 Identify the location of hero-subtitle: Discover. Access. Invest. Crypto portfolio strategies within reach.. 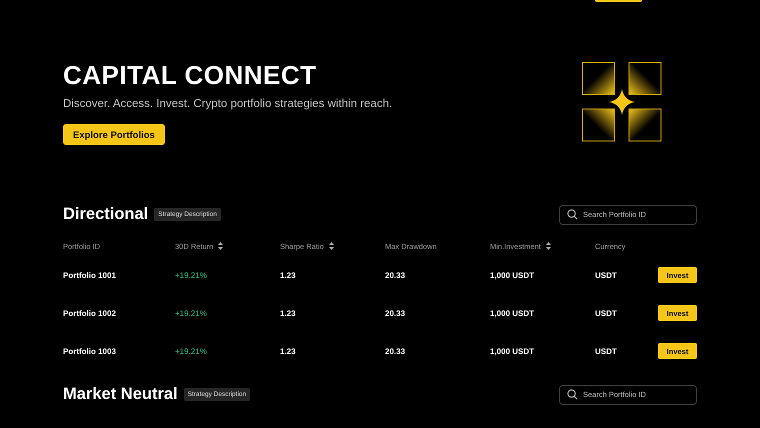
(227, 104).